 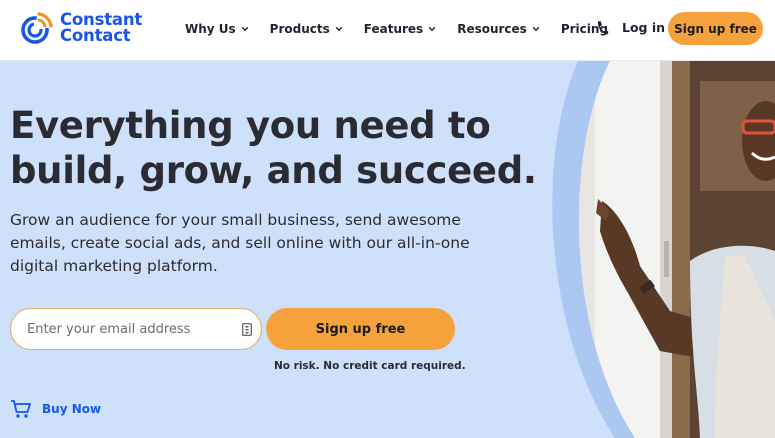 I want to click on buy-now-label: Buy Now, so click(x=72, y=409).